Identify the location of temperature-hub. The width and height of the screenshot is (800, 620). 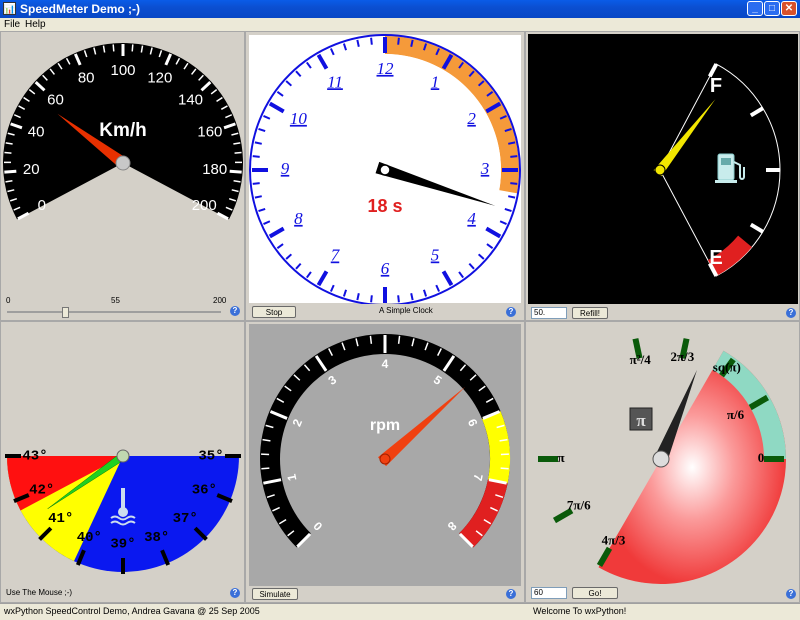
(123, 456).